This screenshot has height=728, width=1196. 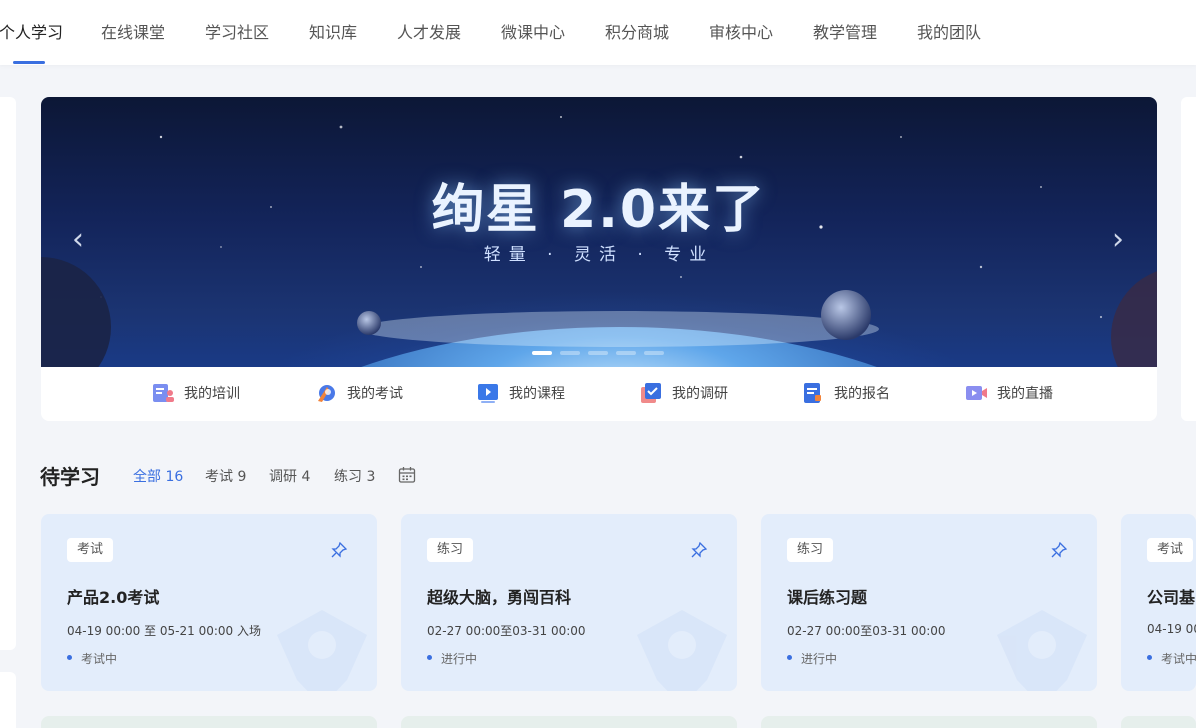 What do you see at coordinates (333, 31) in the screenshot?
I see `nav-item-knowledge-base: 知识库` at bounding box center [333, 31].